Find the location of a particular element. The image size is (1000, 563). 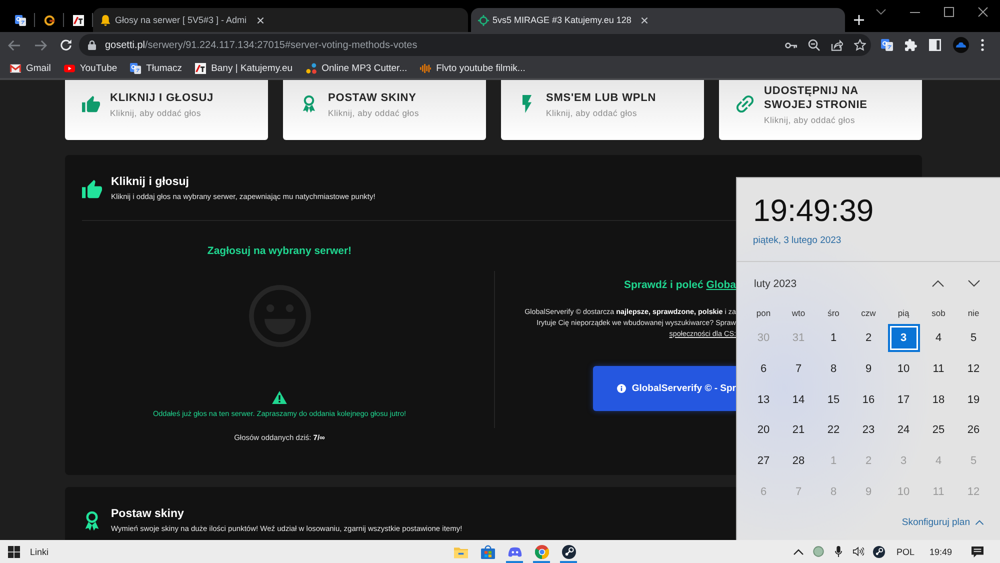

logo-icon is located at coordinates (200, 68).